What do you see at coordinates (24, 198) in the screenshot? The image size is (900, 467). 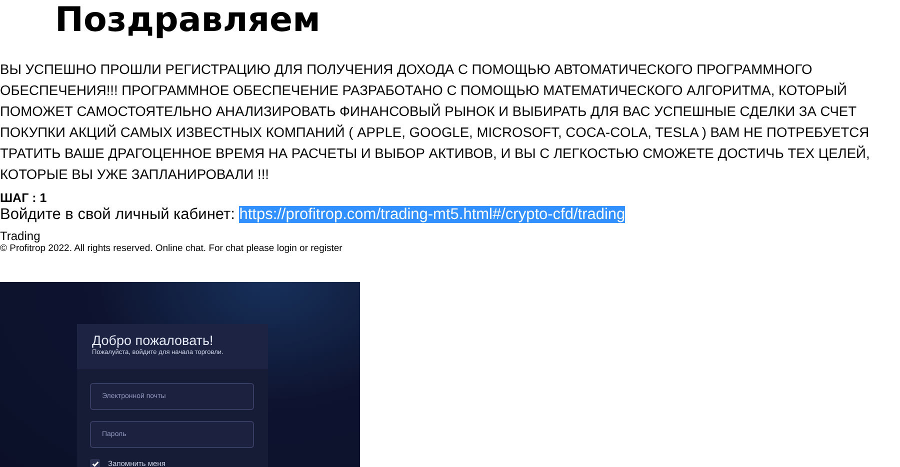 I see `step-label: ШАГ : 1` at bounding box center [24, 198].